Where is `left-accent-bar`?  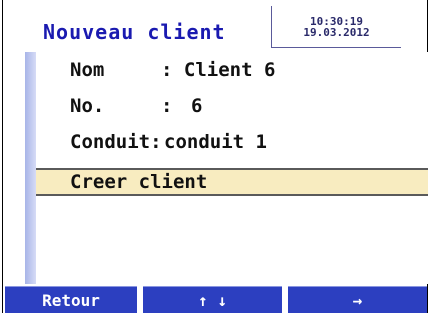 left-accent-bar is located at coordinates (30, 168).